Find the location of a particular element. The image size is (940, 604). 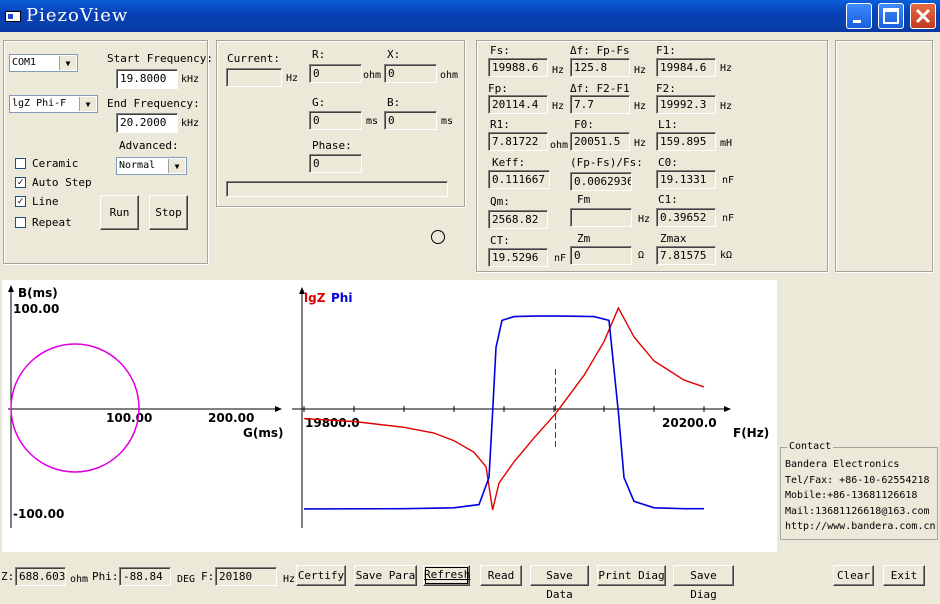

contact-email: Mail:13681126618@163.com is located at coordinates (857, 511).